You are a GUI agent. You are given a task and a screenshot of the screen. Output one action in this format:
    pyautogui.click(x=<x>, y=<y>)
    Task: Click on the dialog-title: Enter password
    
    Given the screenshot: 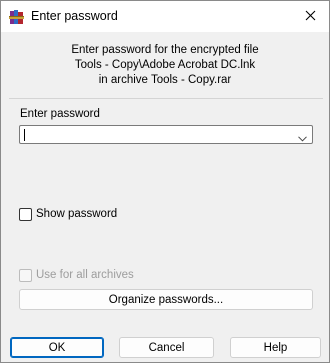 What is the action you would take?
    pyautogui.click(x=74, y=16)
    